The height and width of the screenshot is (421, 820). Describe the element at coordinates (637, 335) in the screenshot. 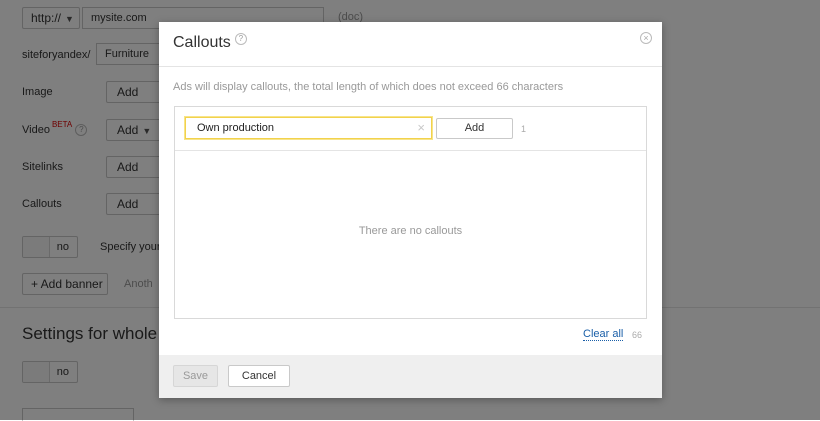

I see `total-count: 66` at that location.